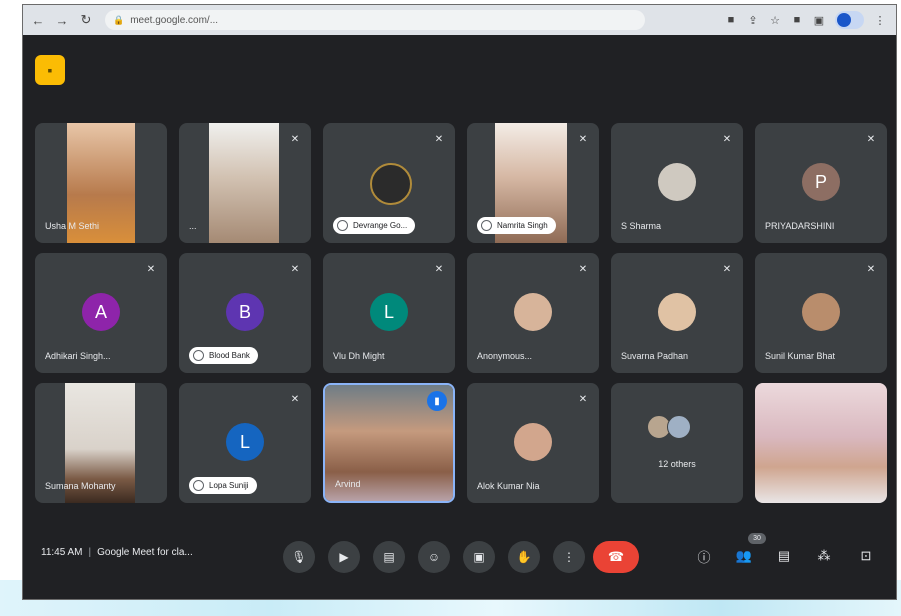  I want to click on participant-tile: P ✕ PRIYADARSHINI, so click(821, 183).